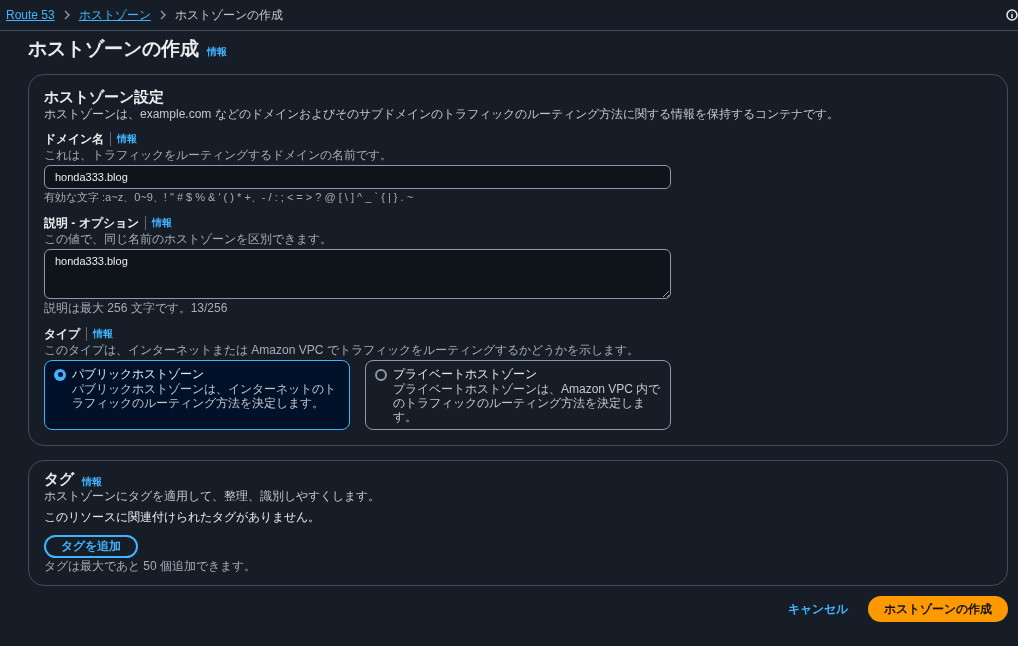 Image resolution: width=1018 pixels, height=646 pixels. I want to click on cancel-button: キャンセル, so click(818, 608).